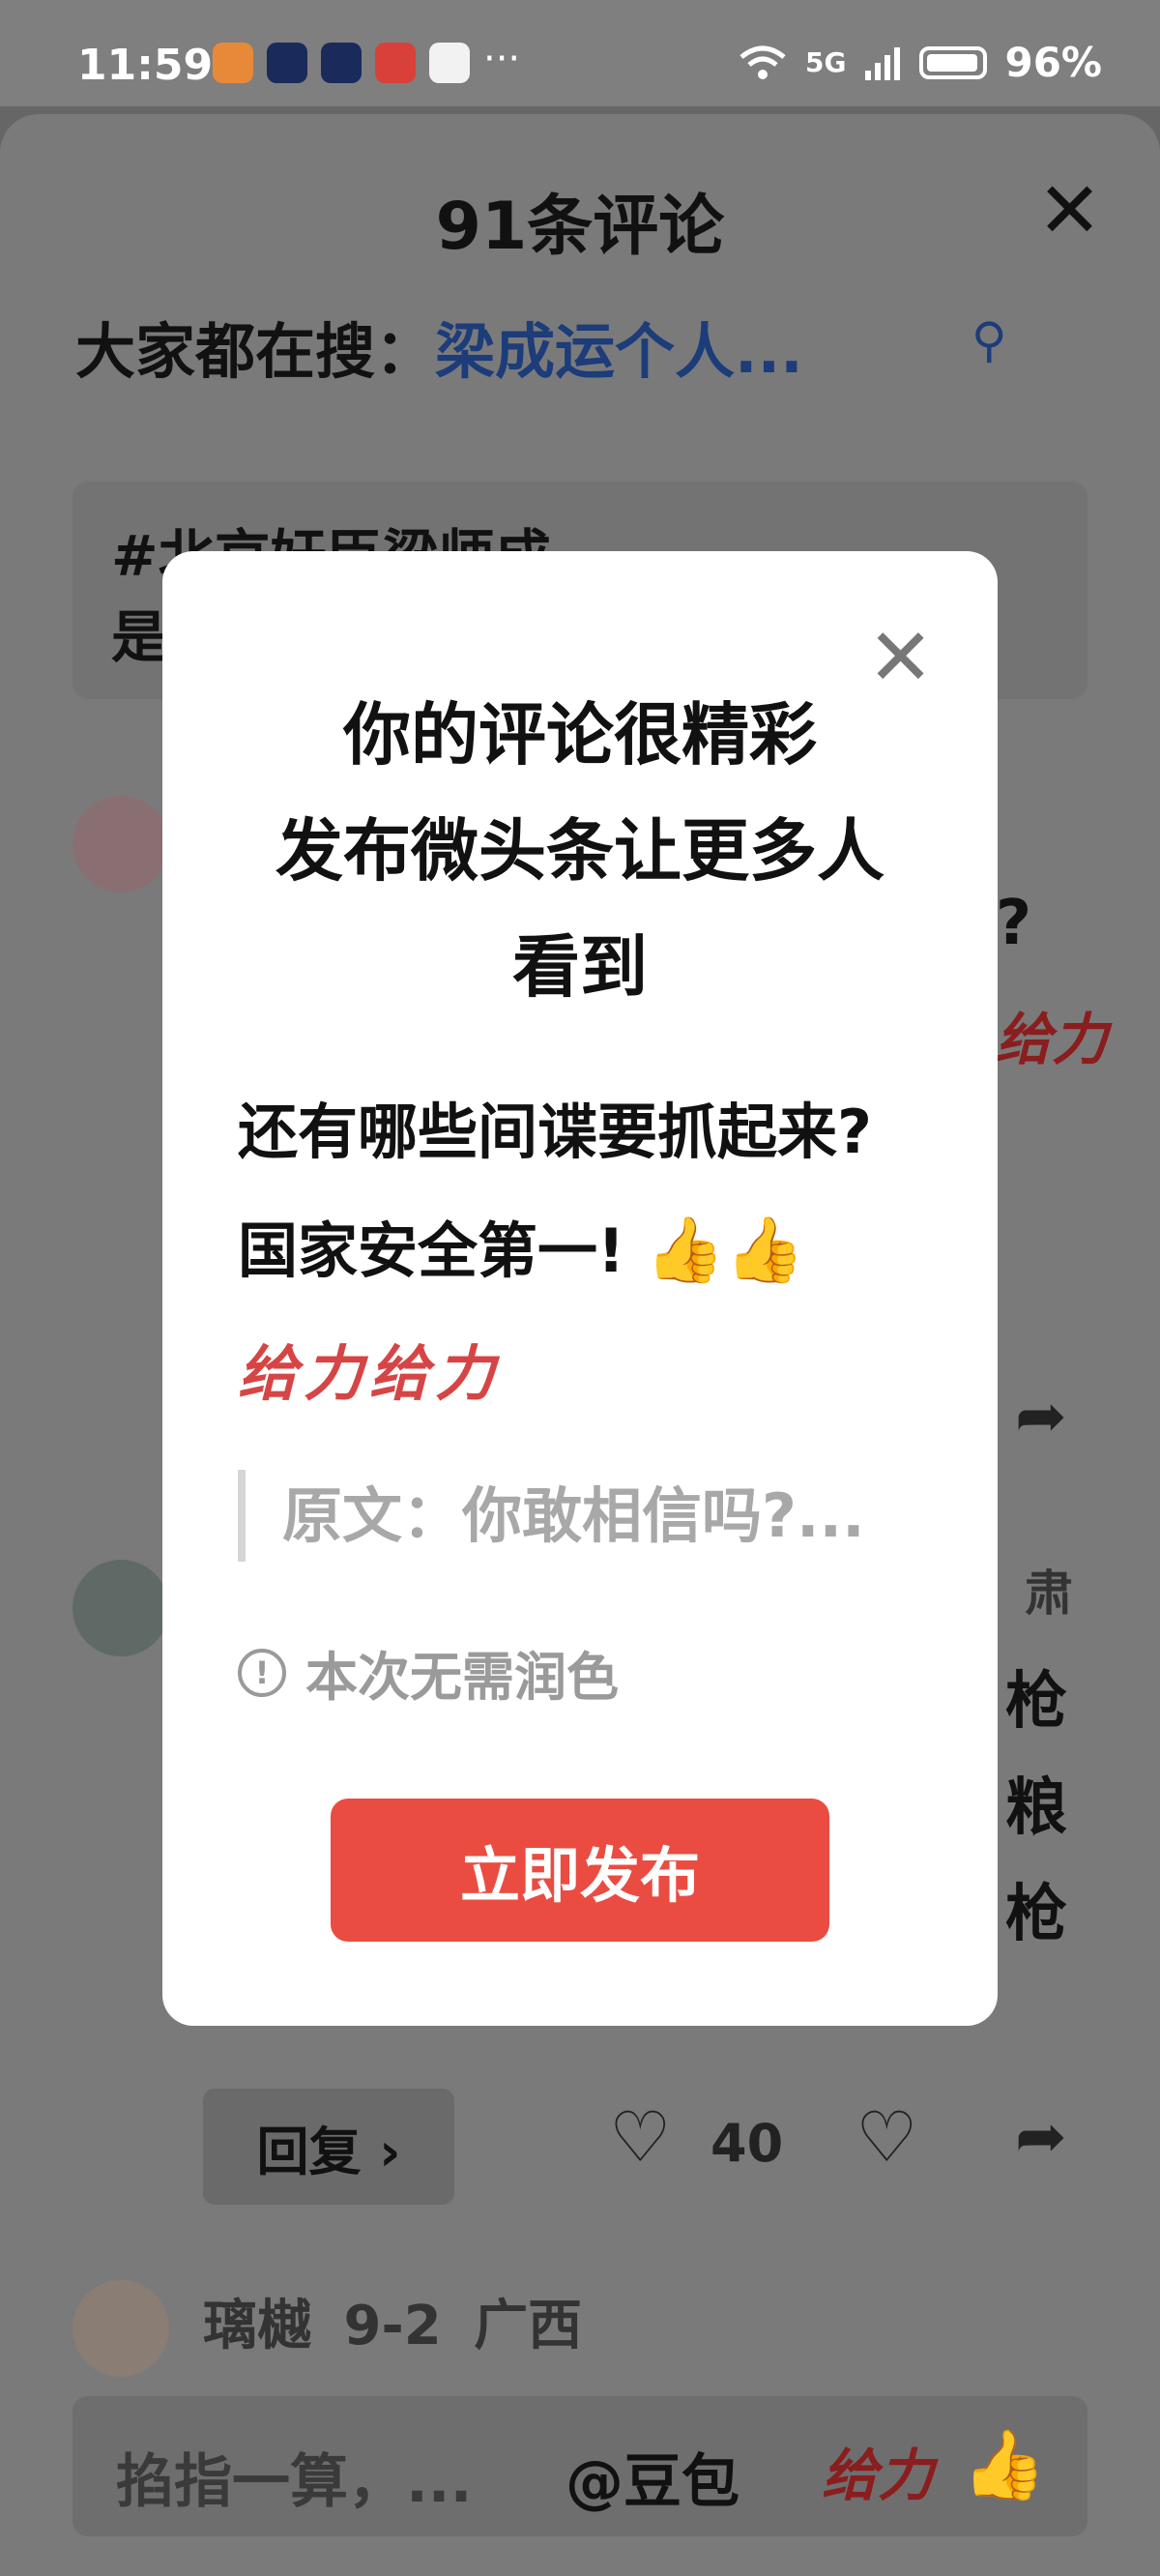  I want to click on battery-percent: 96%, so click(1053, 62).